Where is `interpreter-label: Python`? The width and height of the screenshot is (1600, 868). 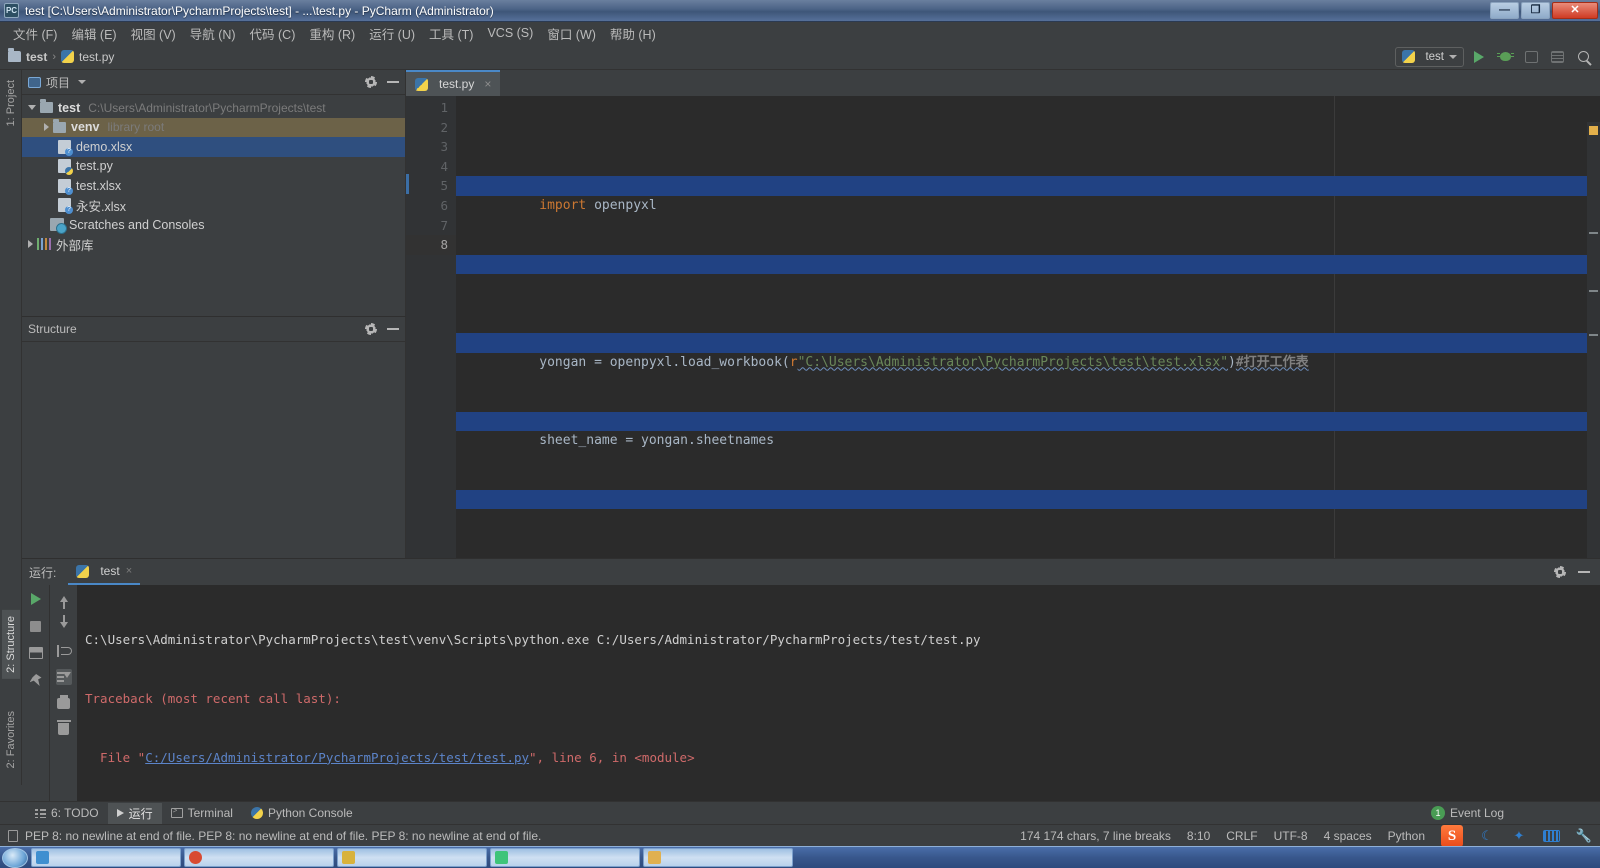
interpreter-label: Python is located at coordinates (1406, 836).